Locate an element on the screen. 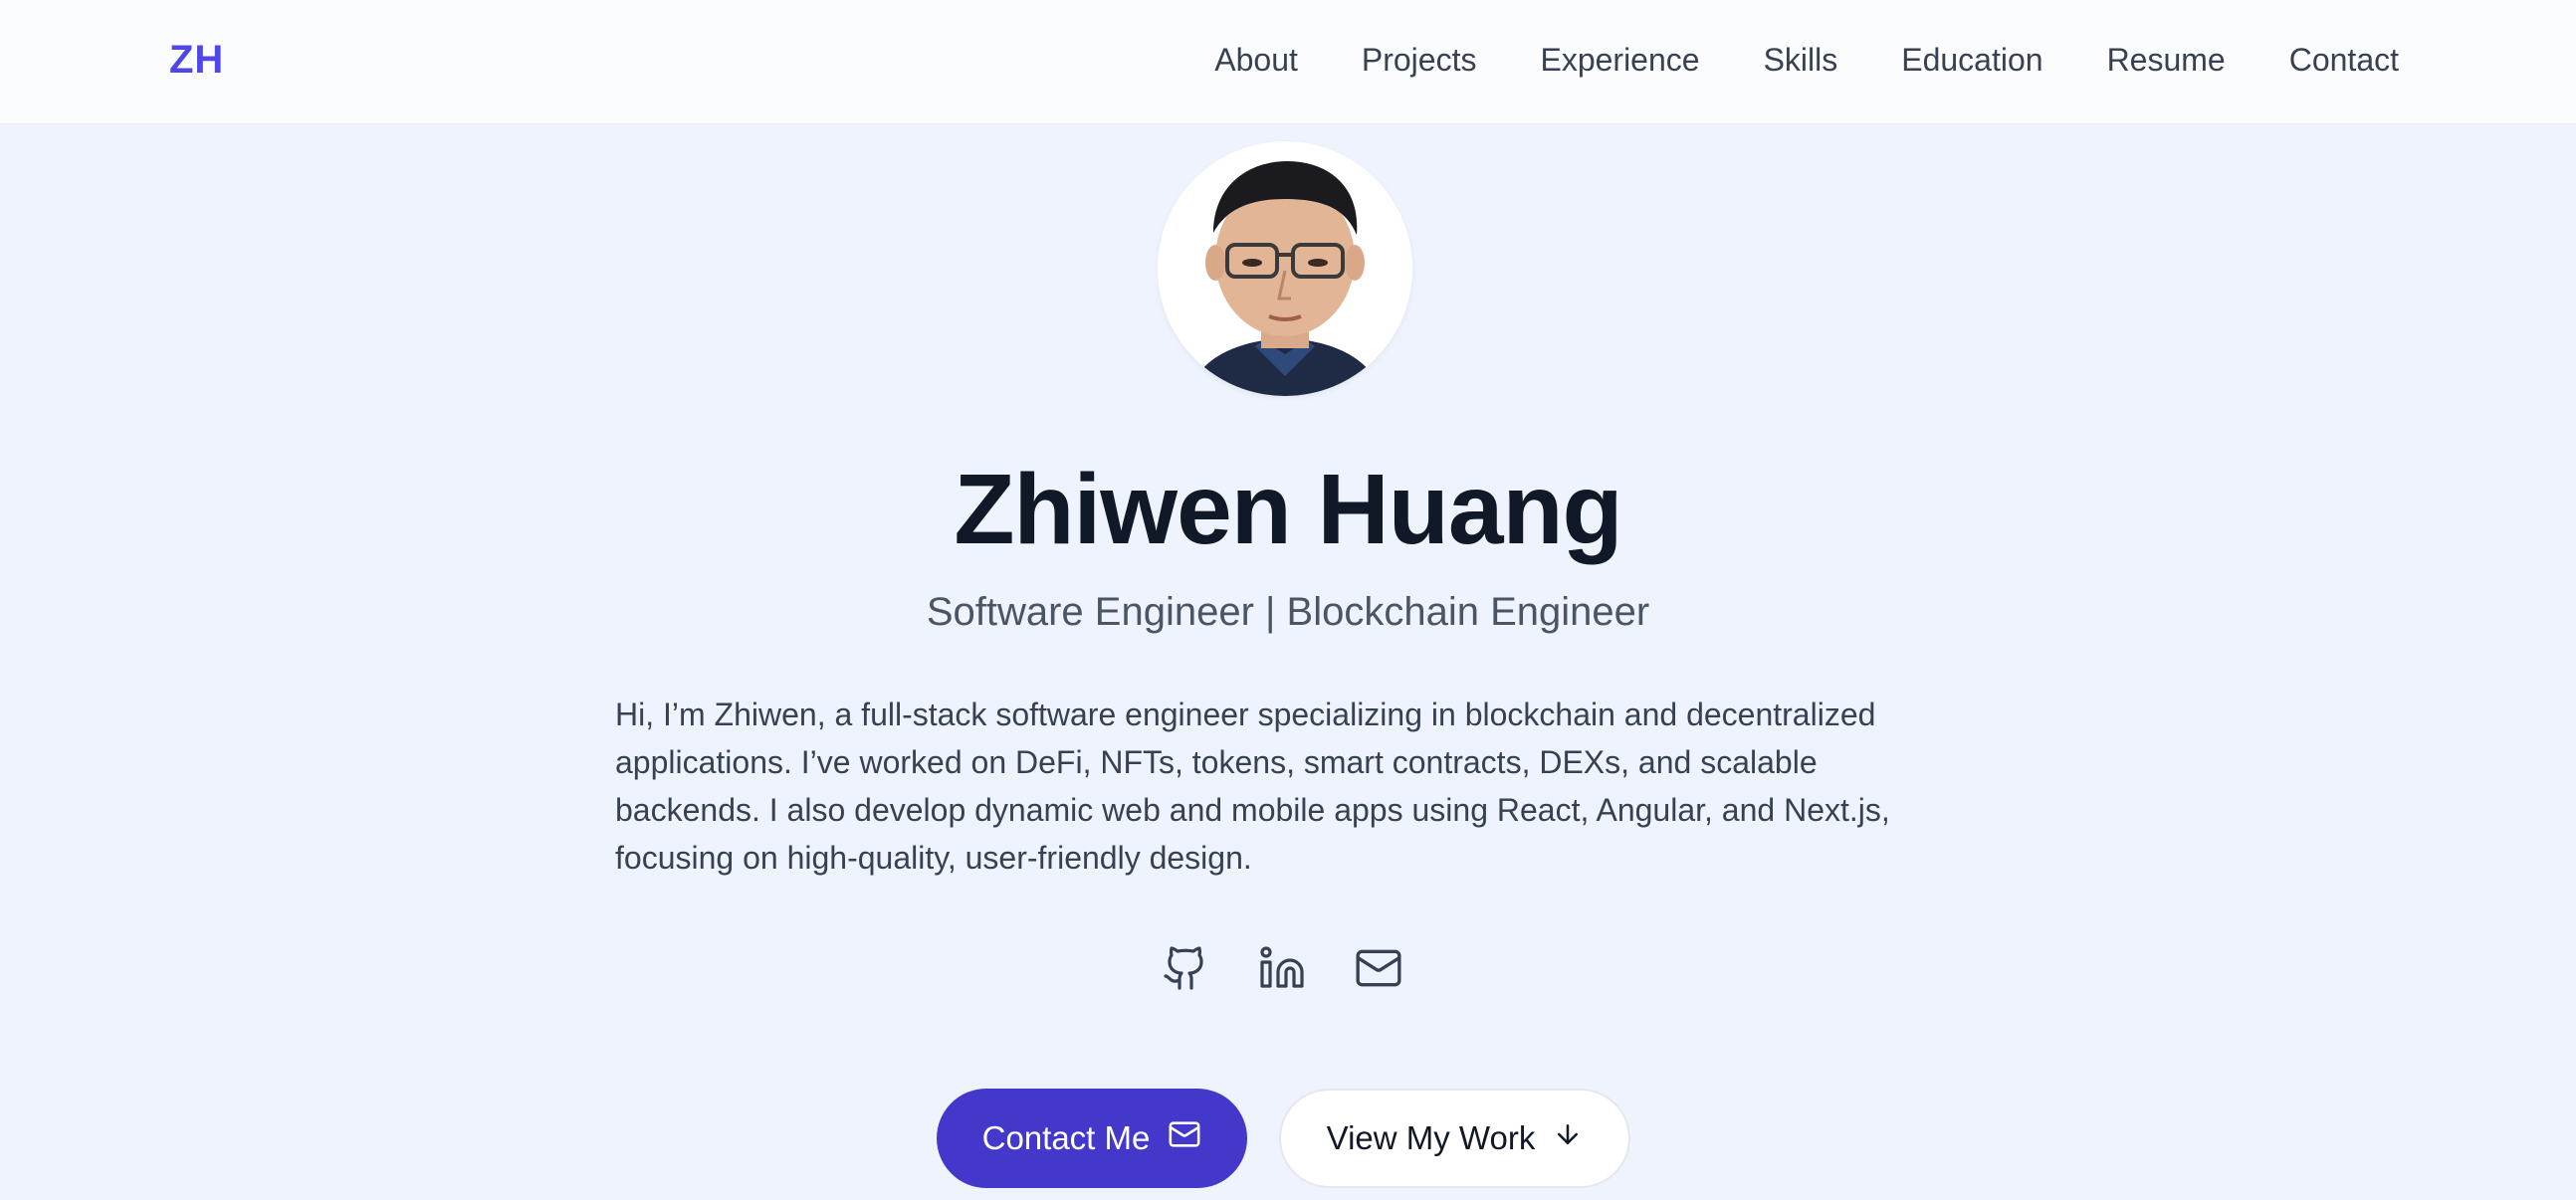 The height and width of the screenshot is (1200, 2576). nav-experience: Experience is located at coordinates (1619, 60).